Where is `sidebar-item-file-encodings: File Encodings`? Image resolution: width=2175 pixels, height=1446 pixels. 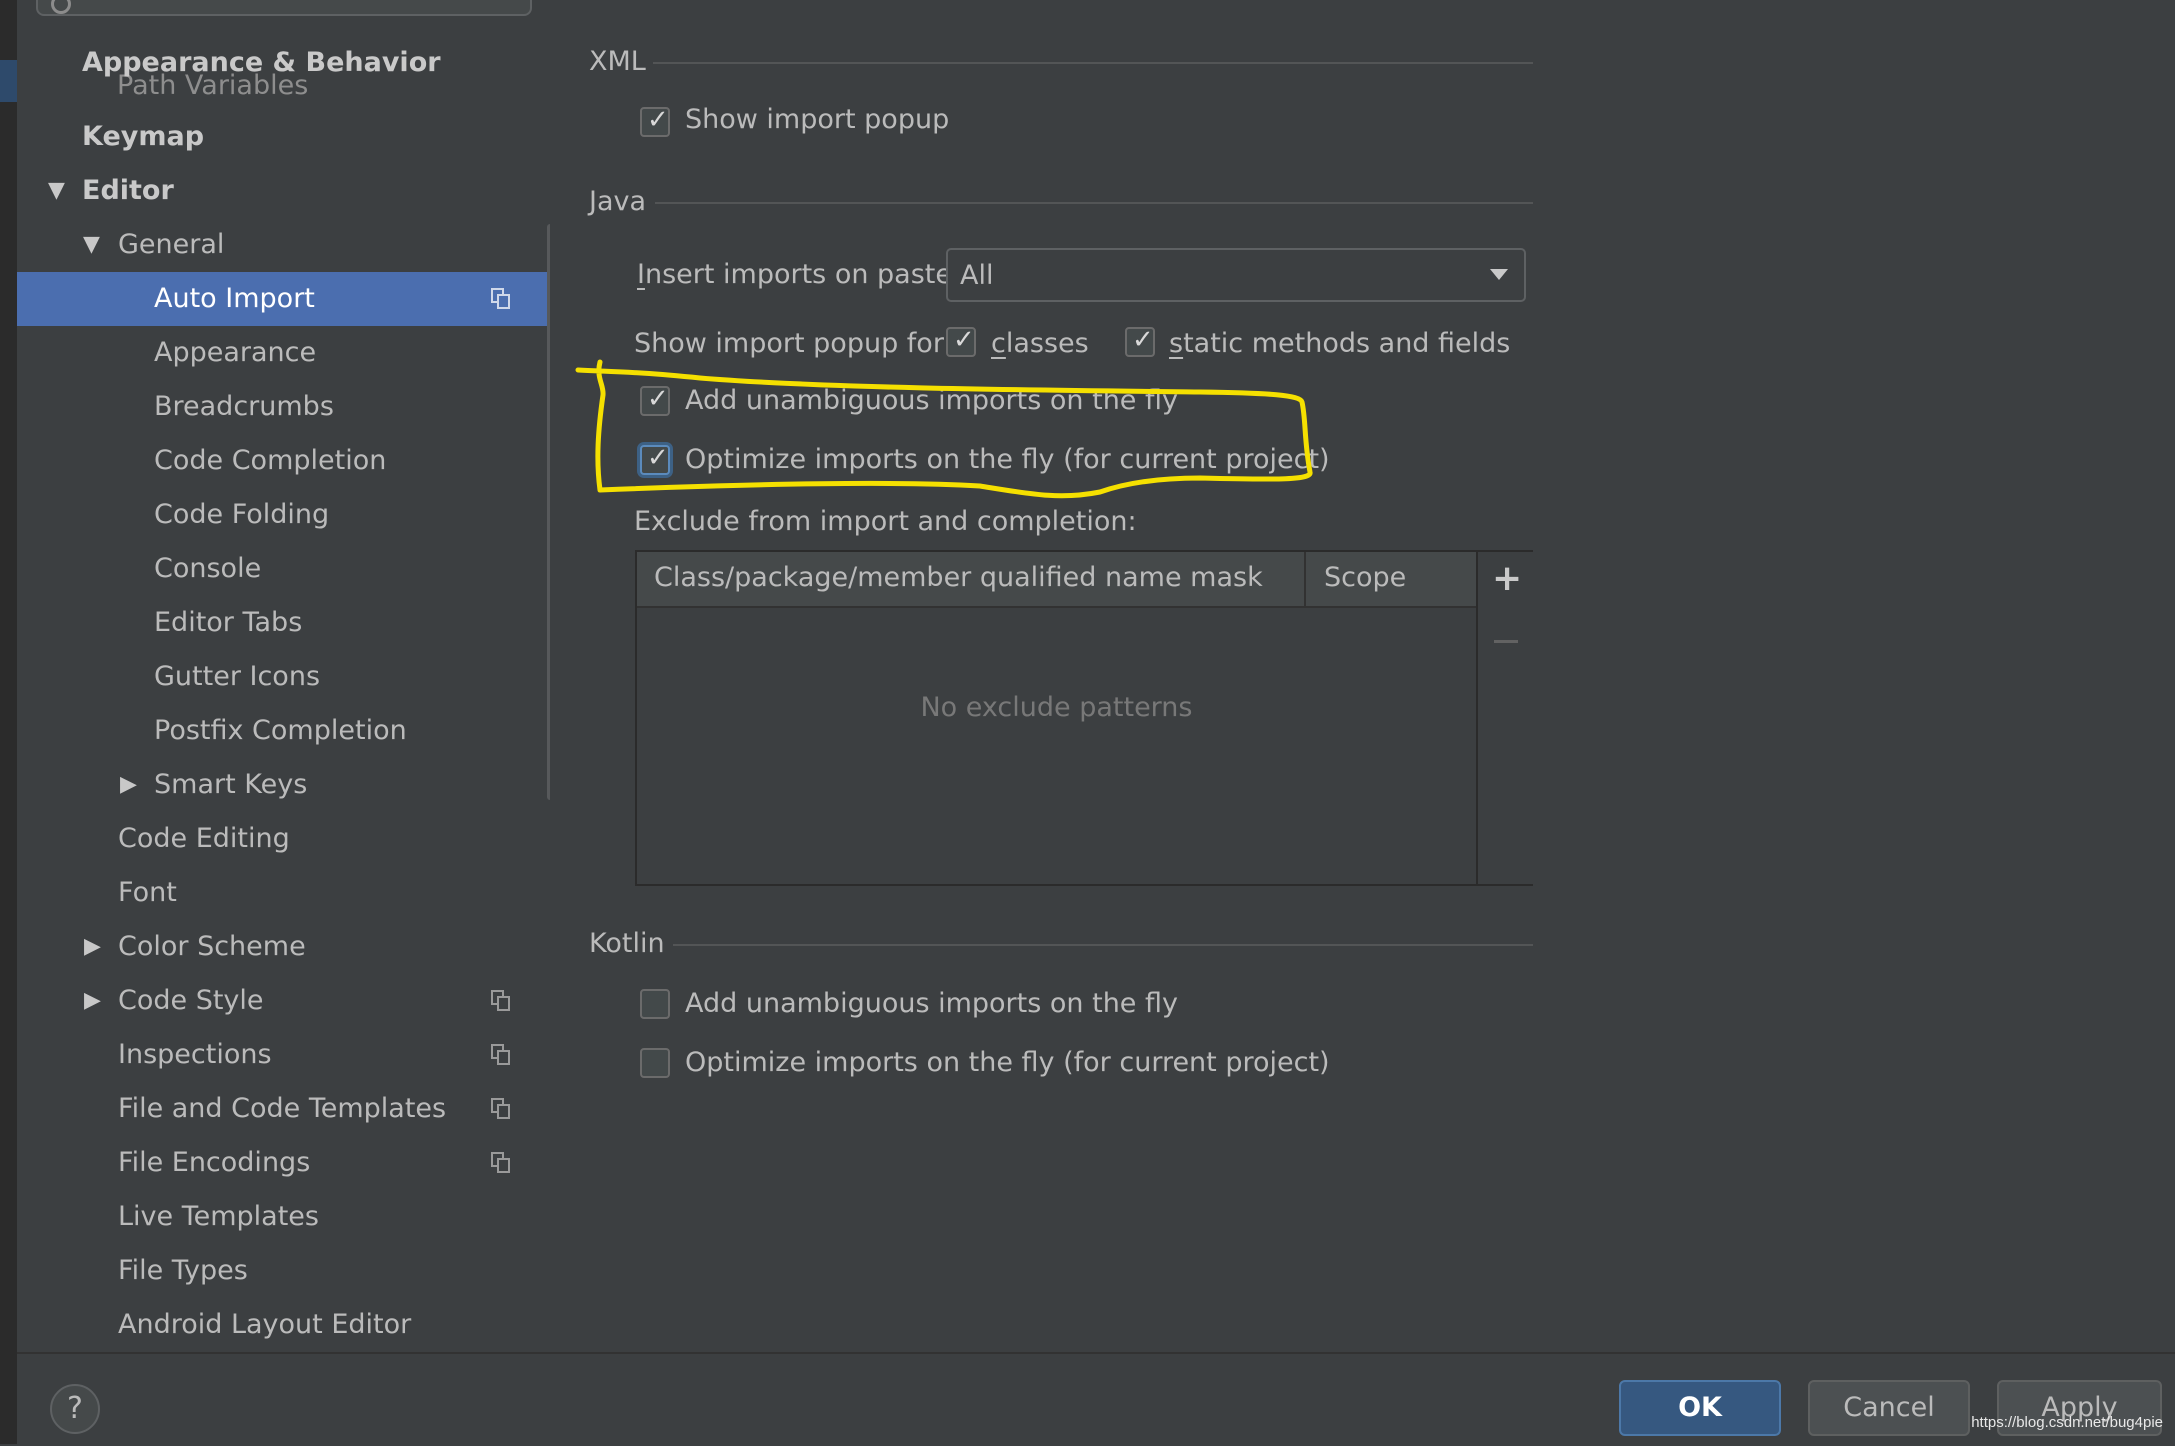 sidebar-item-file-encodings: File Encodings is located at coordinates (283, 1163).